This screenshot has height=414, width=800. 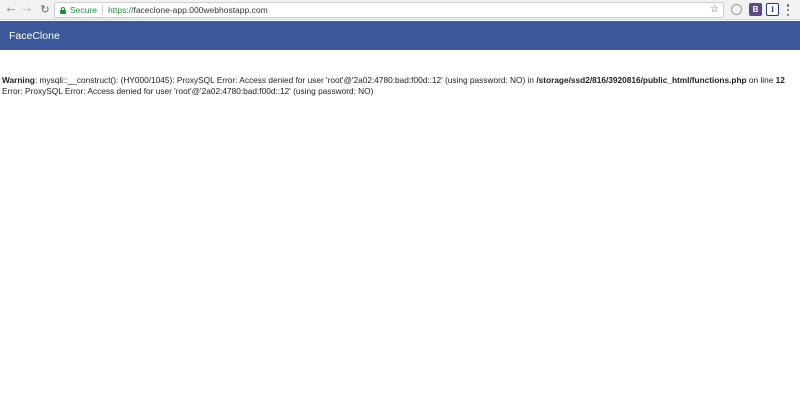 What do you see at coordinates (11, 10) in the screenshot?
I see `back-arrow-icon: ←` at bounding box center [11, 10].